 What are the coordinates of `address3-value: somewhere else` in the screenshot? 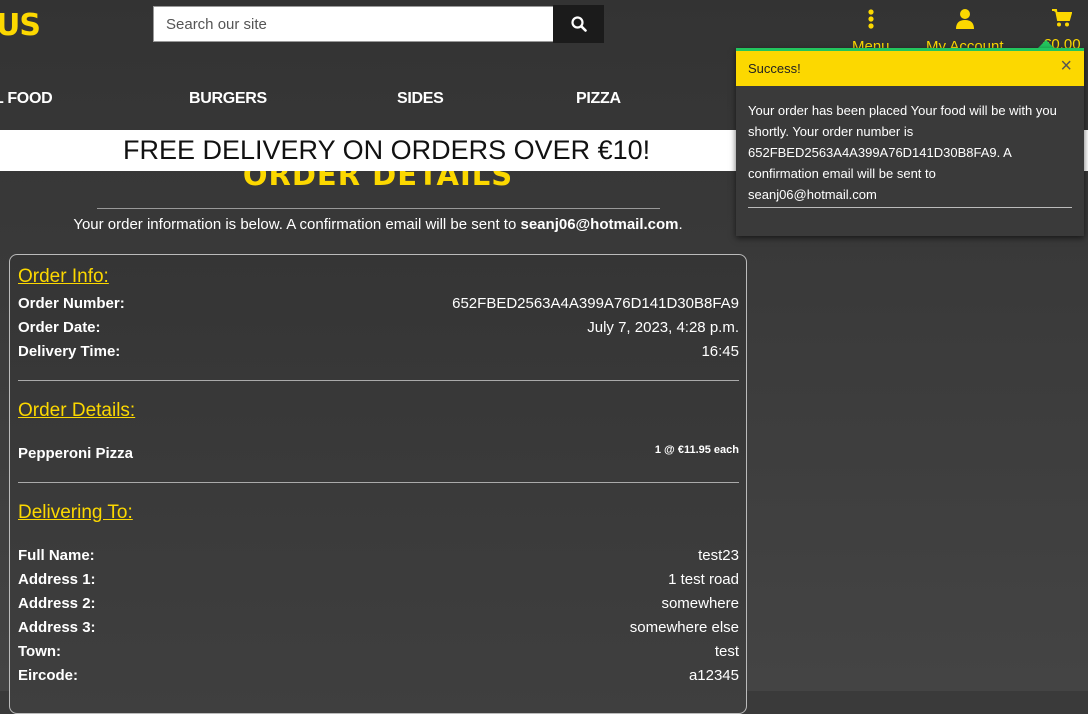 It's located at (684, 627).